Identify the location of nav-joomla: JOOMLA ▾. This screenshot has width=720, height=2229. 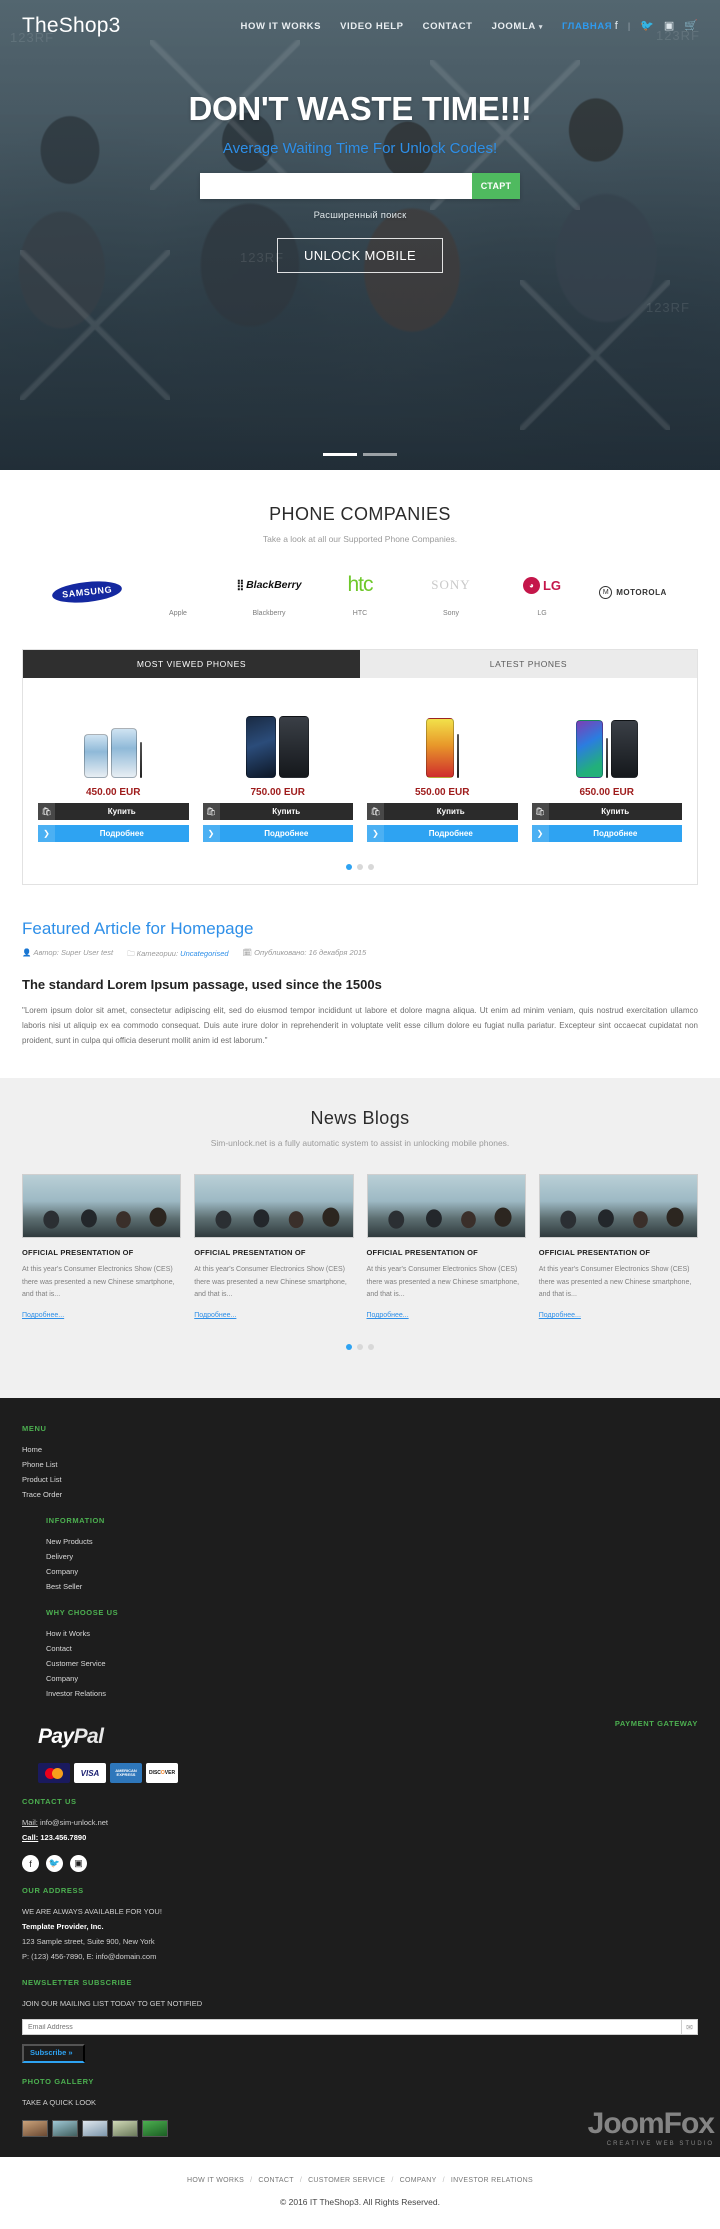
(517, 26).